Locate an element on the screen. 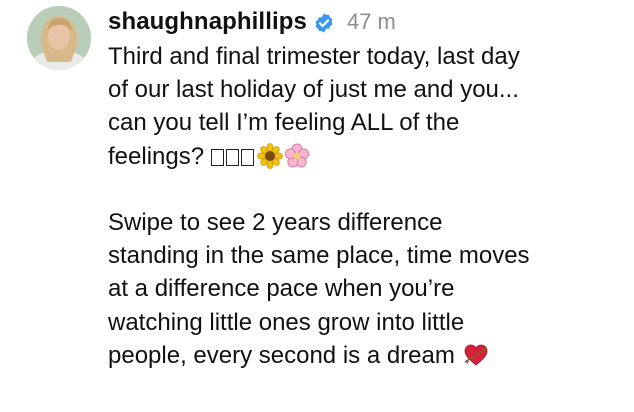  username-link: shaughnaphillips is located at coordinates (207, 22).